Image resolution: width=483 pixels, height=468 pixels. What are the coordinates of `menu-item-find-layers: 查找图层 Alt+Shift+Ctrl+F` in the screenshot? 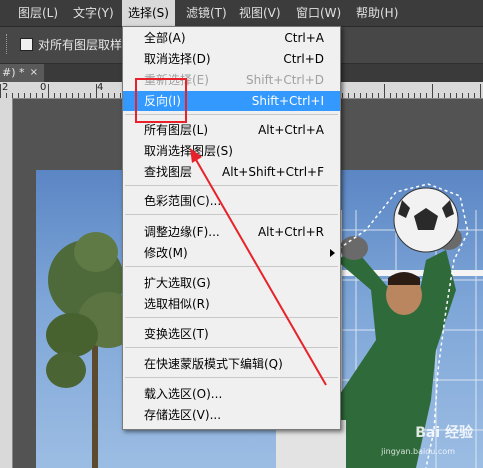 It's located at (231, 172).